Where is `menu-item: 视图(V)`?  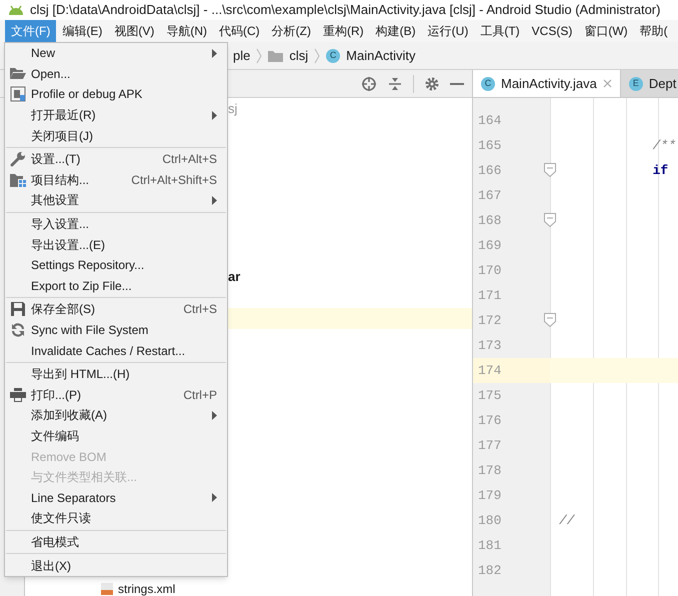
menu-item: 视图(V) is located at coordinates (134, 31).